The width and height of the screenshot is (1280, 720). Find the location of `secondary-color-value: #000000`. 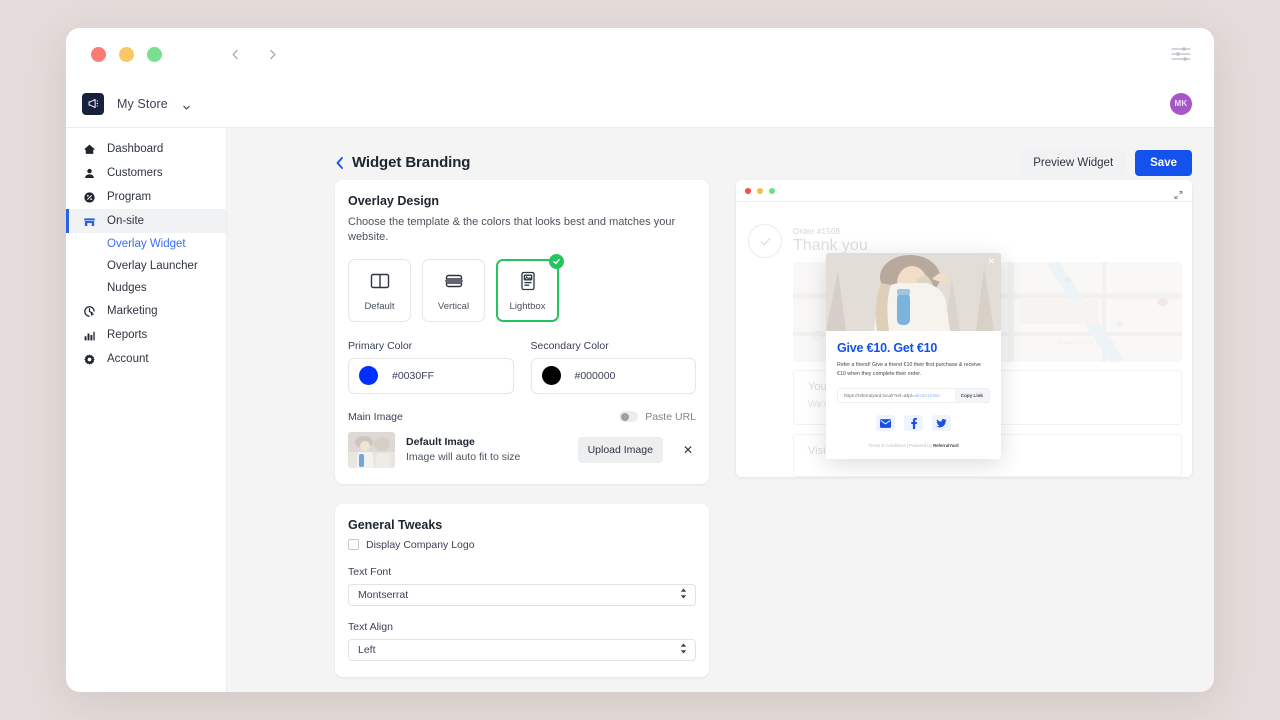

secondary-color-value: #000000 is located at coordinates (595, 375).